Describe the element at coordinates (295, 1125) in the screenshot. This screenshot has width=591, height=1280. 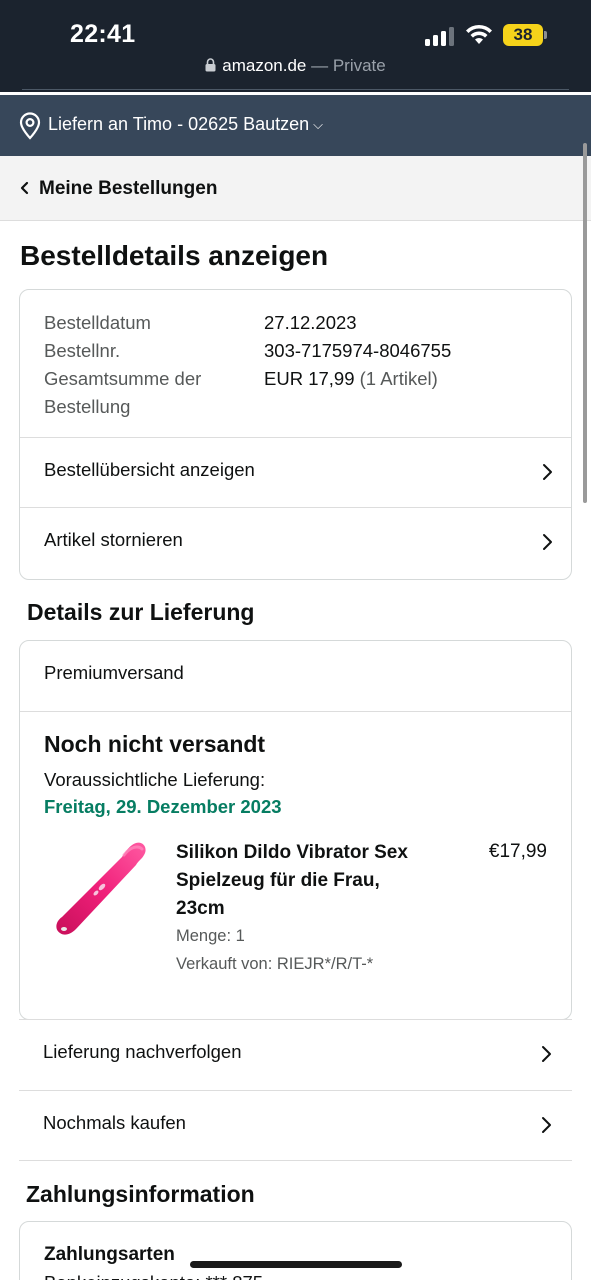
I see `buy-again-link: Nochmals kaufen` at that location.